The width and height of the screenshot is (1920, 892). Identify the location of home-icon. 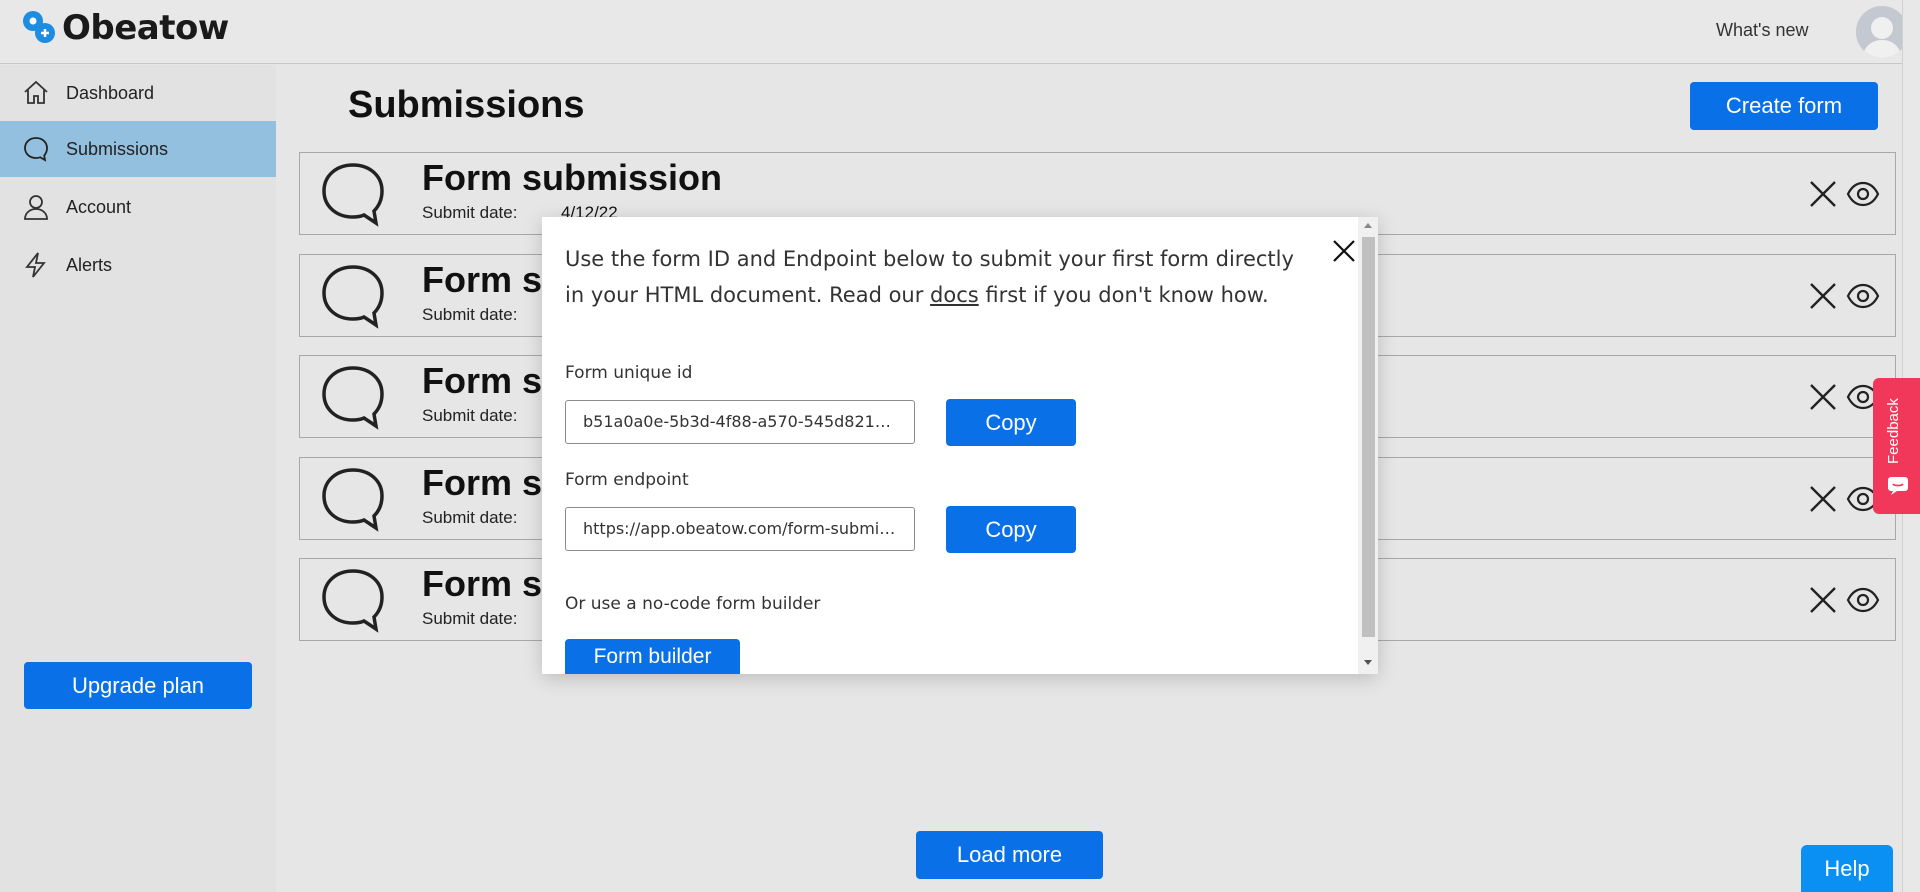
(36, 92).